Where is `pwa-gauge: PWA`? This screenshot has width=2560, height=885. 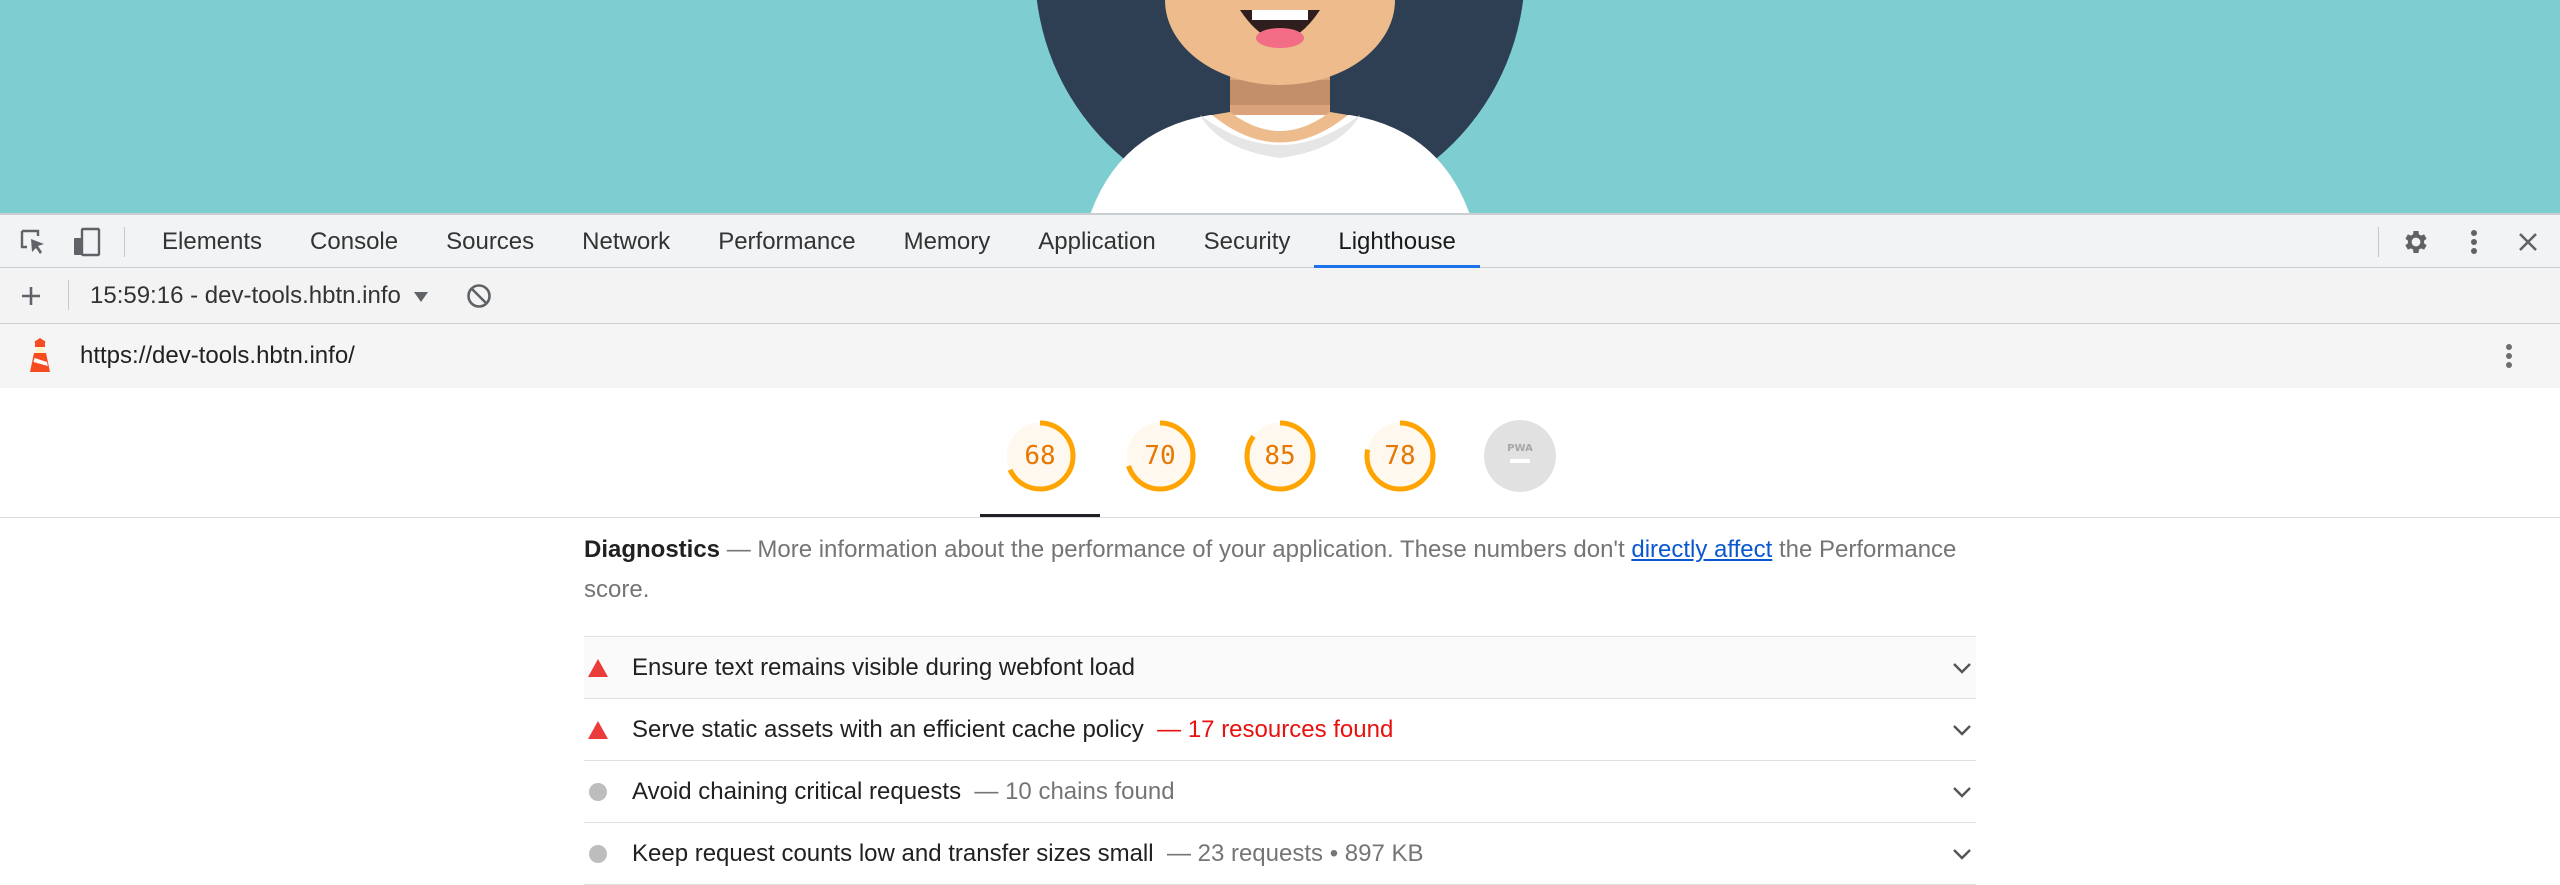
pwa-gauge: PWA is located at coordinates (1520, 456).